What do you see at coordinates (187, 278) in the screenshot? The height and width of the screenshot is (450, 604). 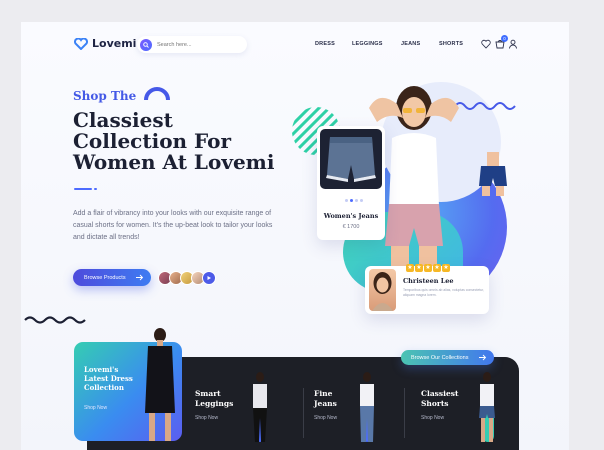 I see `customer-avatars` at bounding box center [187, 278].